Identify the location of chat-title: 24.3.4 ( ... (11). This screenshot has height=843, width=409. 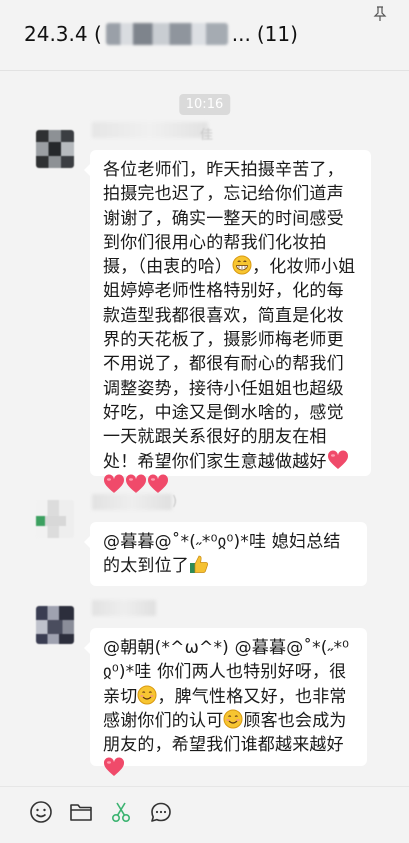
(161, 34).